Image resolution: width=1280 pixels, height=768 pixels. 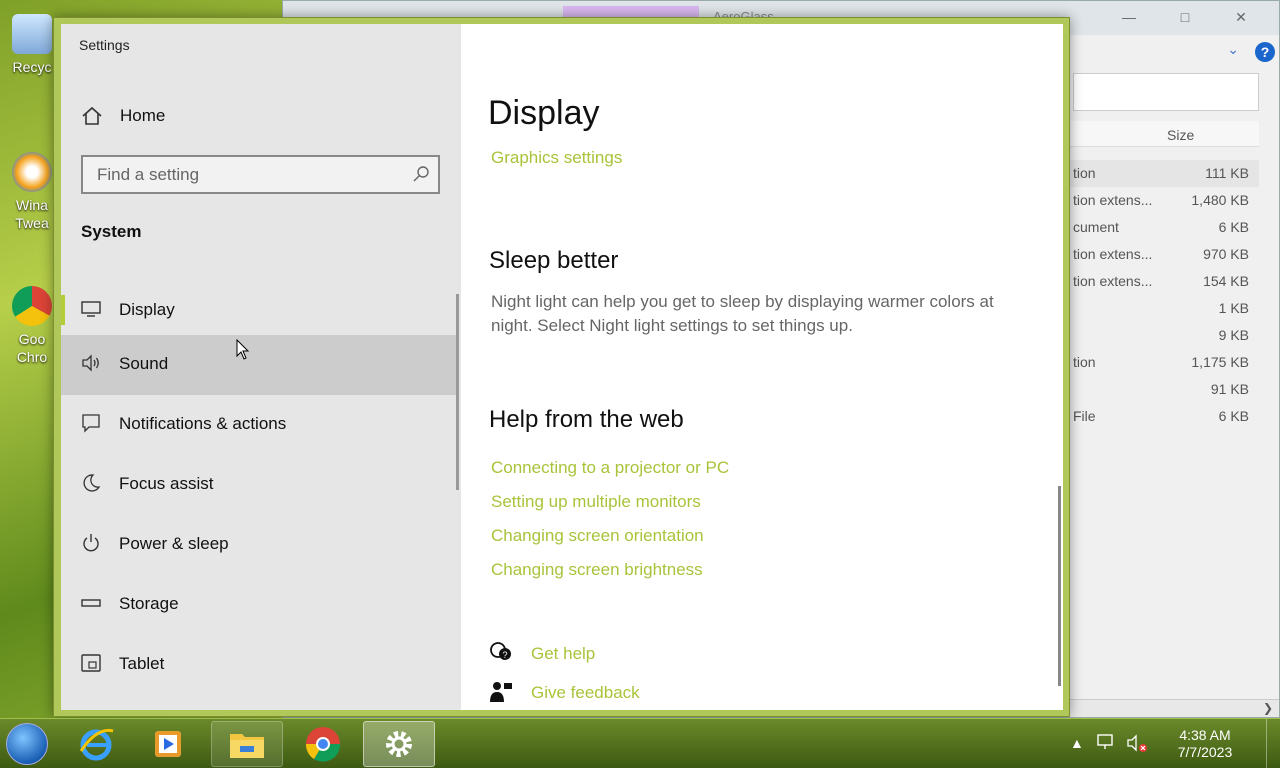 I want to click on sidebar-item-power-sleep: Power & sleep, so click(x=259, y=545).